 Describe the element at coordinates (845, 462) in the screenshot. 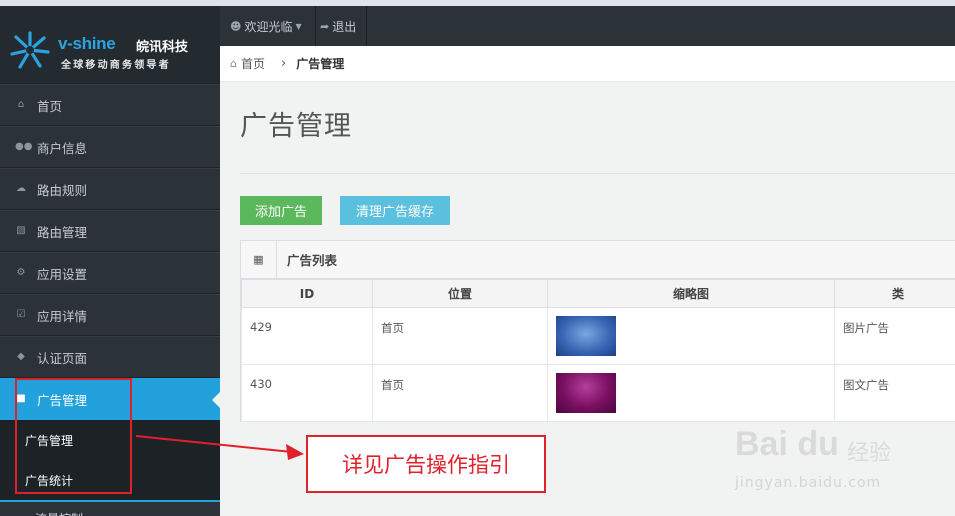

I see `baidu-jingyan-watermark: Bai du 经验 jingyan.baidu.com` at that location.